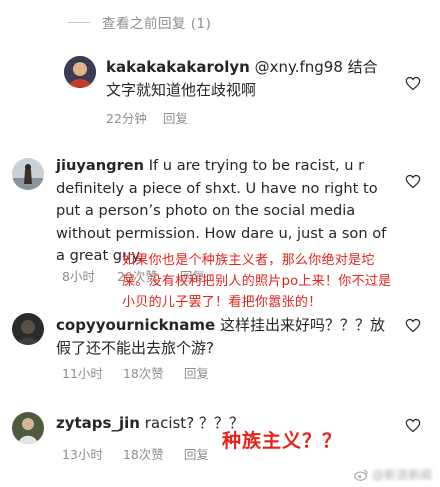 The image size is (440, 487). Describe the element at coordinates (299, 67) in the screenshot. I see `comment-mention: @xny.fng98` at that location.